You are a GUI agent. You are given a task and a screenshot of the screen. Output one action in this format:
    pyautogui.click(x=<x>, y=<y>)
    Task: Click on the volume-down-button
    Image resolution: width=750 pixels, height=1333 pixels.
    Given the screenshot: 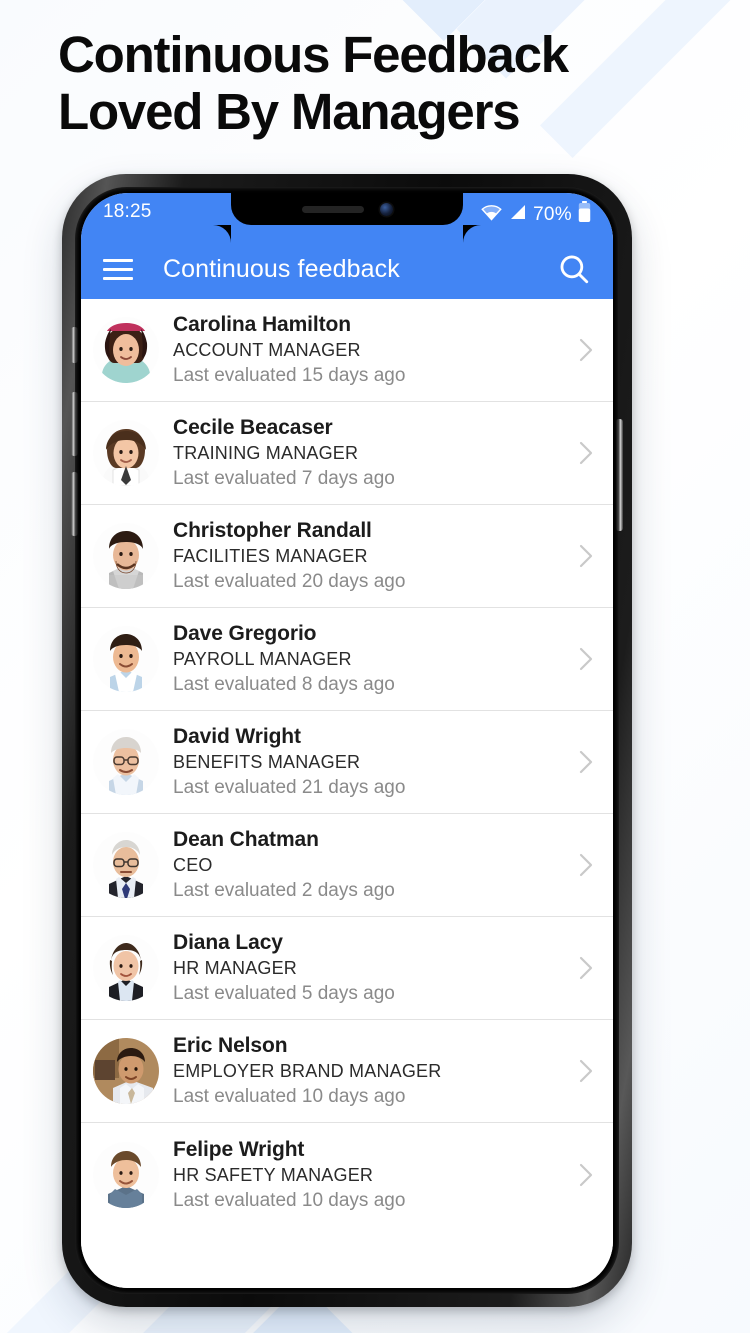 What is the action you would take?
    pyautogui.click(x=74, y=504)
    